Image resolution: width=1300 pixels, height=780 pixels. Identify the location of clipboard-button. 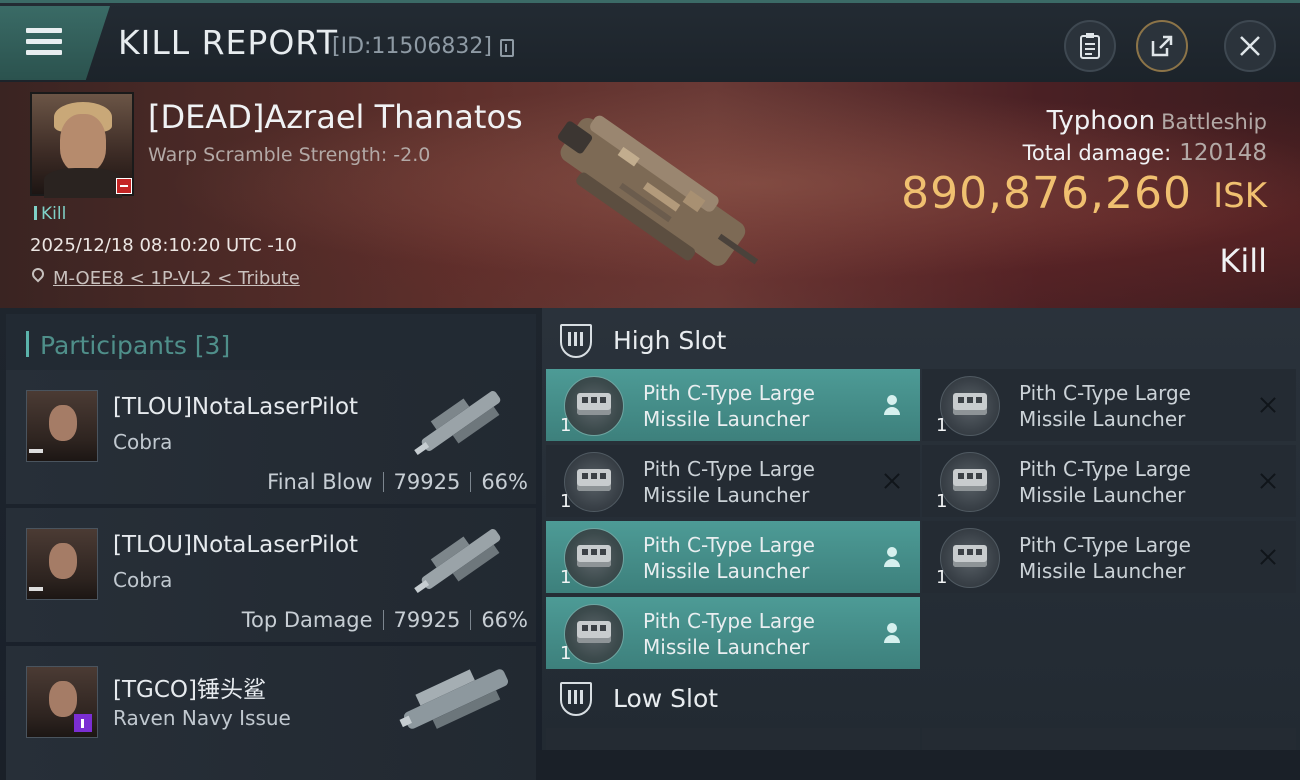
(1090, 46).